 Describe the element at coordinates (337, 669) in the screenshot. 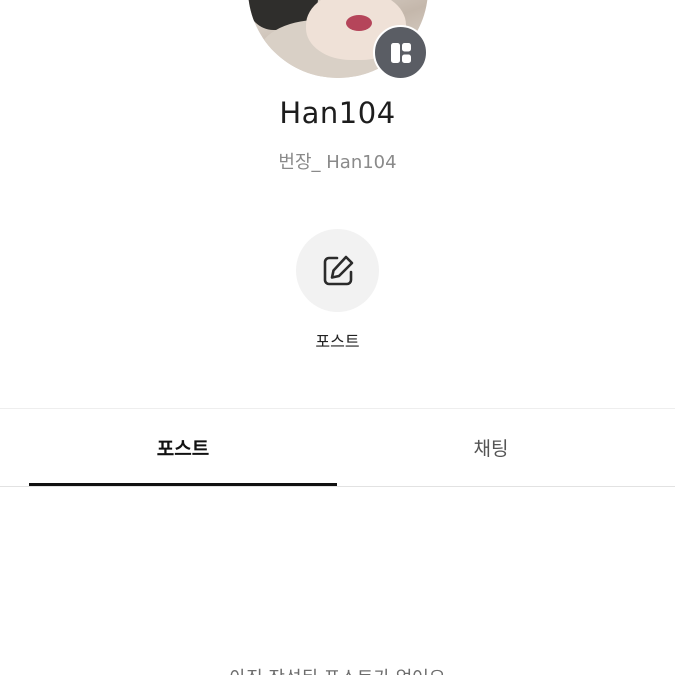

I see `empty-state-text: 아직 작성된 포스트가 없어요` at that location.